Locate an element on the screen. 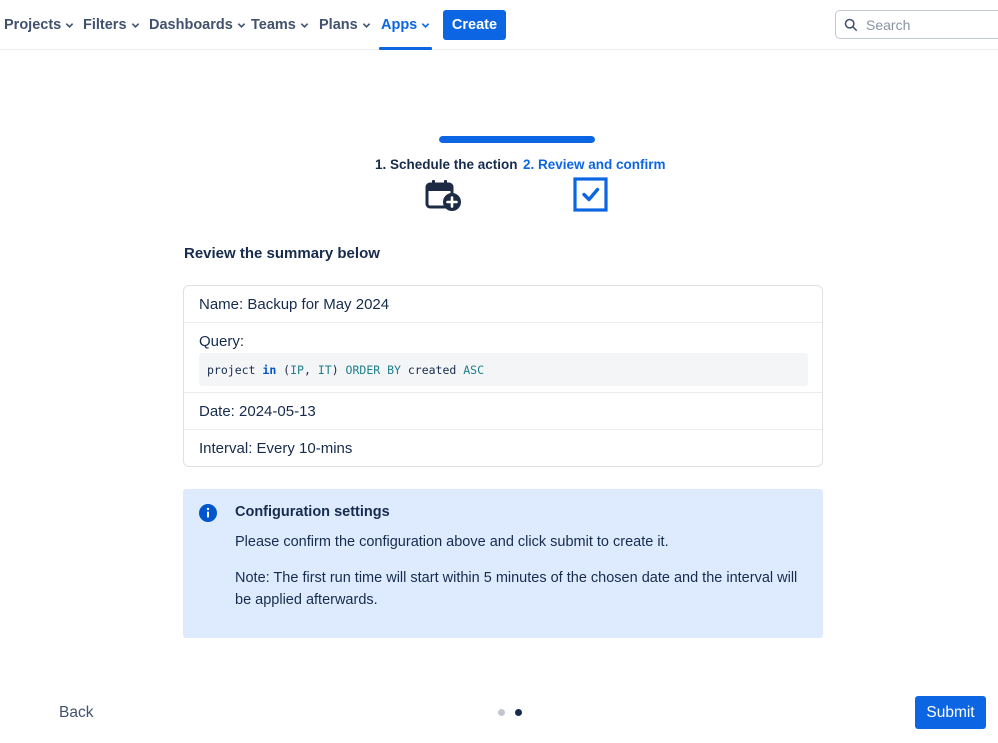 This screenshot has height=743, width=998. nav-projects-label: Projects is located at coordinates (33, 25).